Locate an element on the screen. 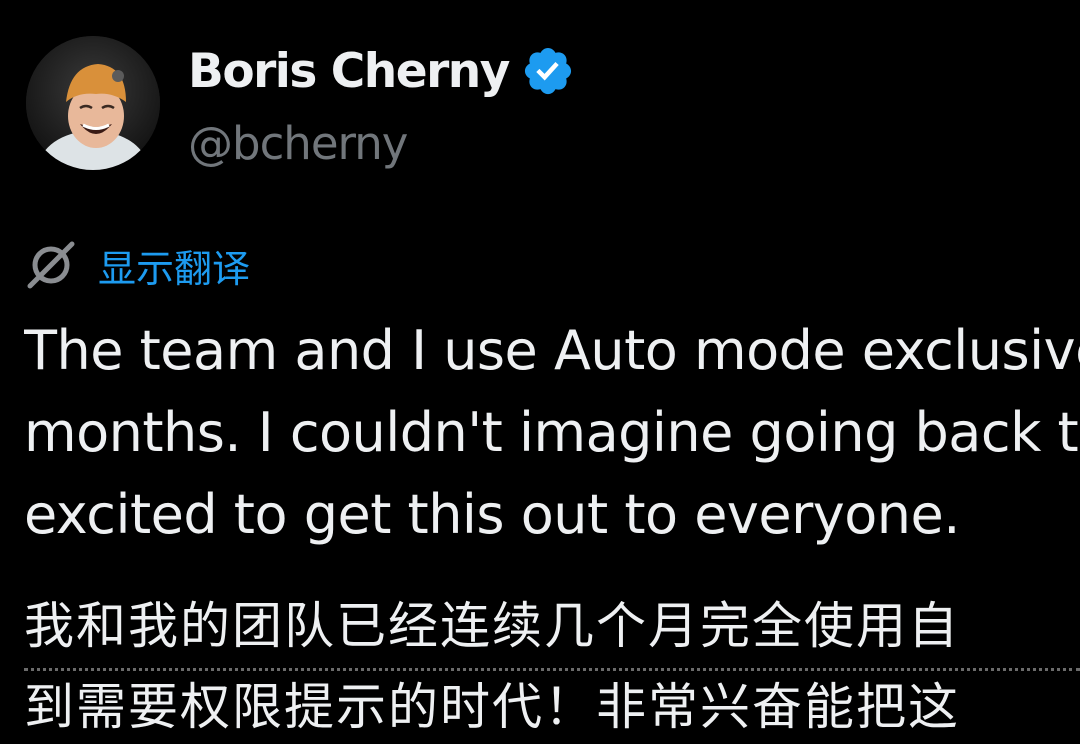 The image size is (1080, 744). tweet-text-line: months. I couldn't imagine going back to is located at coordinates (552, 432).